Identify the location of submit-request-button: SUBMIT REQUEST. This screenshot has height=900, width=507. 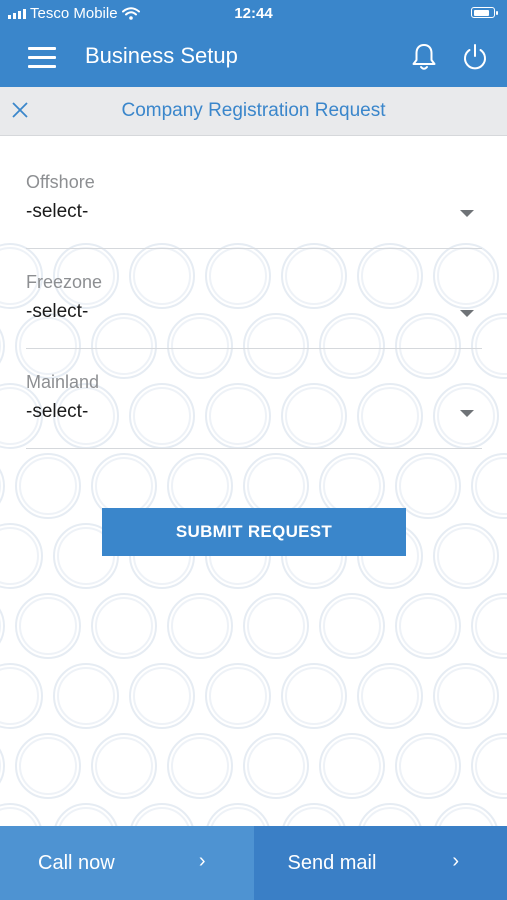
(254, 532).